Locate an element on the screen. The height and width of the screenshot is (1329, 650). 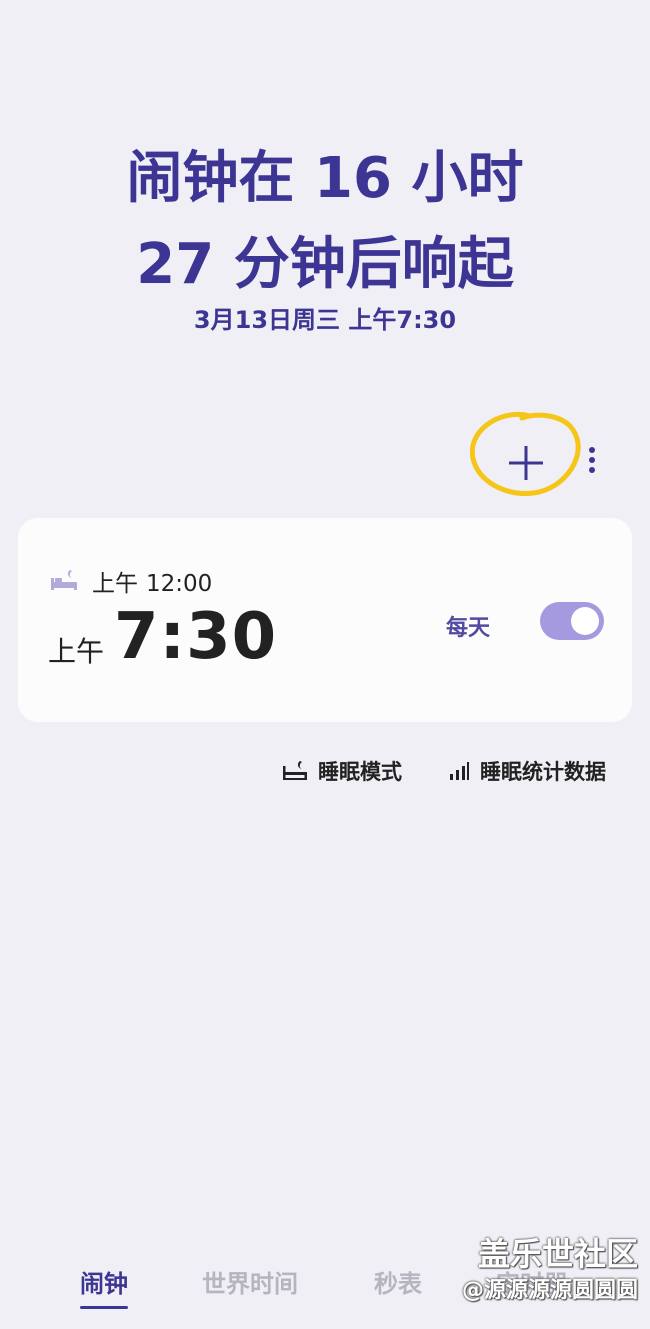
add-alarm-button is located at coordinates (526, 455).